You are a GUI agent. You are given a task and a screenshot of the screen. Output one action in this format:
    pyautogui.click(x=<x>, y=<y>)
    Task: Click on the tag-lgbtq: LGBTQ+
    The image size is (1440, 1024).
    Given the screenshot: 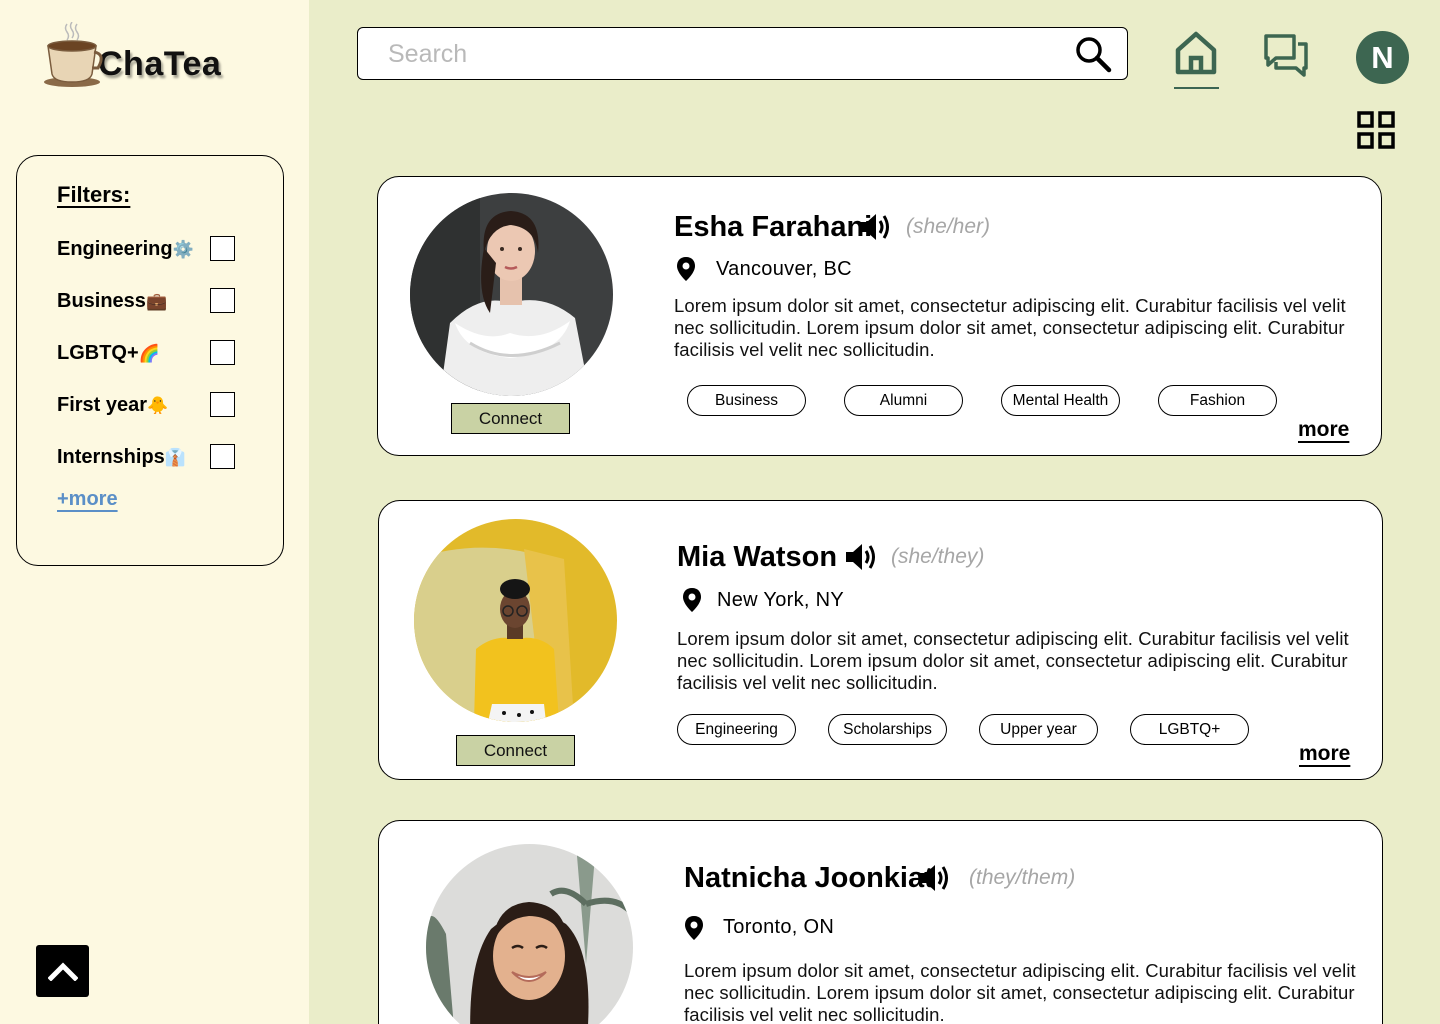 What is the action you would take?
    pyautogui.click(x=1189, y=729)
    